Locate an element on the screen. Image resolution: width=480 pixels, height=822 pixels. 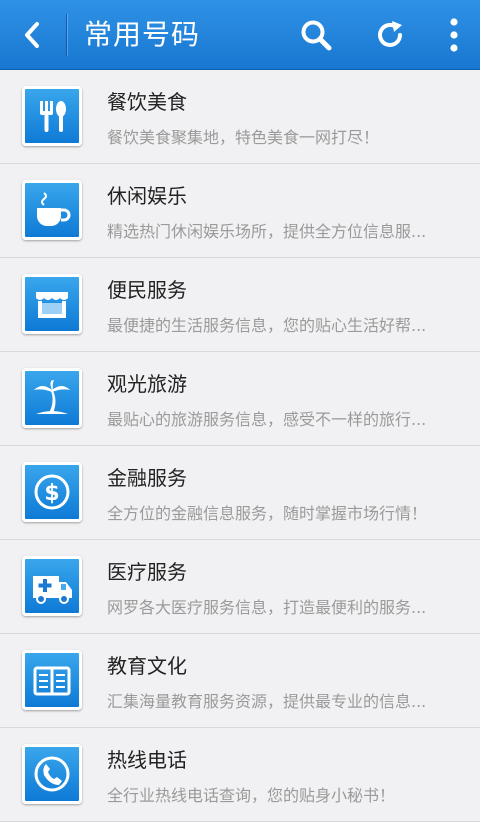
fork-knife-icon is located at coordinates (52, 116).